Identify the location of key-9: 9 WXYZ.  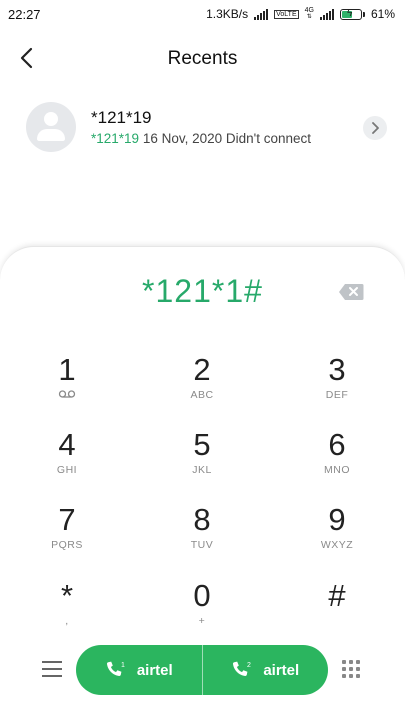
(337, 535).